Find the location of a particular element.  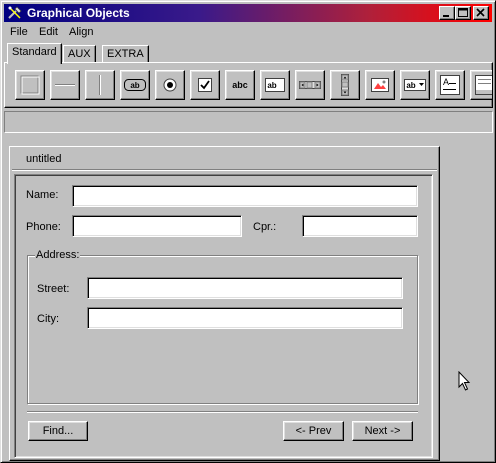

tab-aux: AUX is located at coordinates (79, 54).